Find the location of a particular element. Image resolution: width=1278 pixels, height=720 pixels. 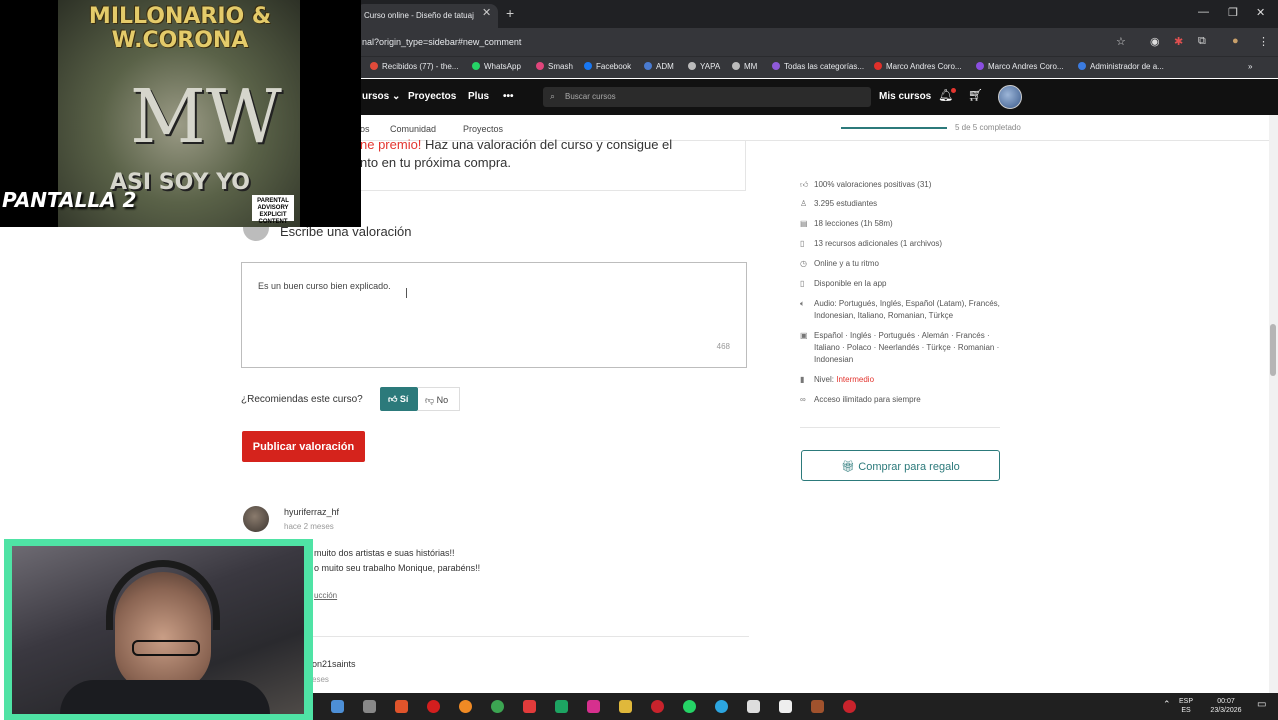

taskbar-instagram-icon is located at coordinates (593, 706).